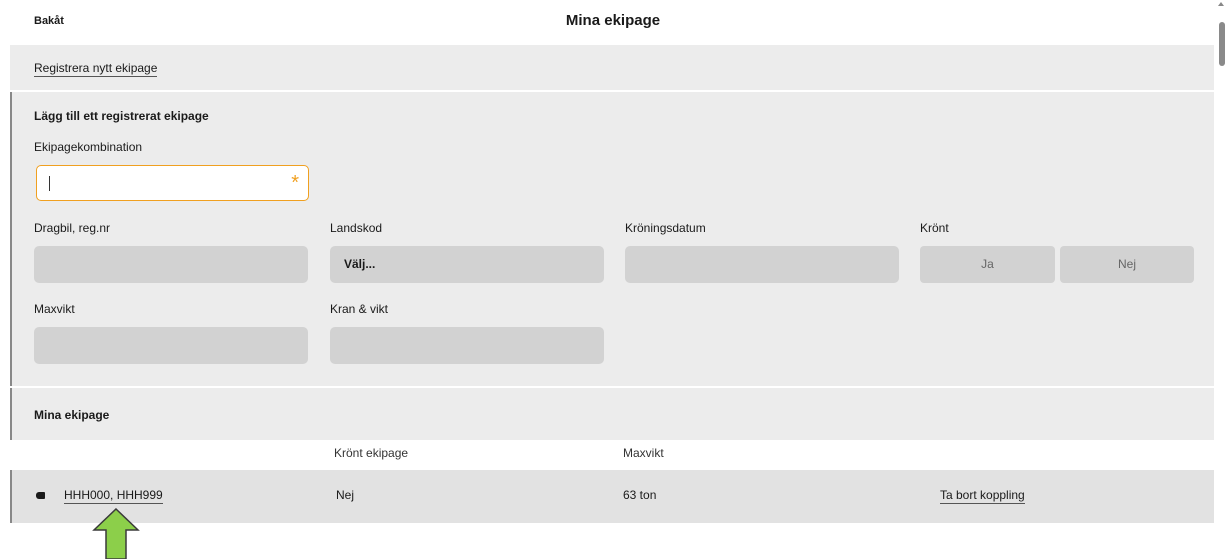 The height and width of the screenshot is (559, 1226). Describe the element at coordinates (96, 69) in the screenshot. I see `register-new-link: Registrera nytt ekipage` at that location.